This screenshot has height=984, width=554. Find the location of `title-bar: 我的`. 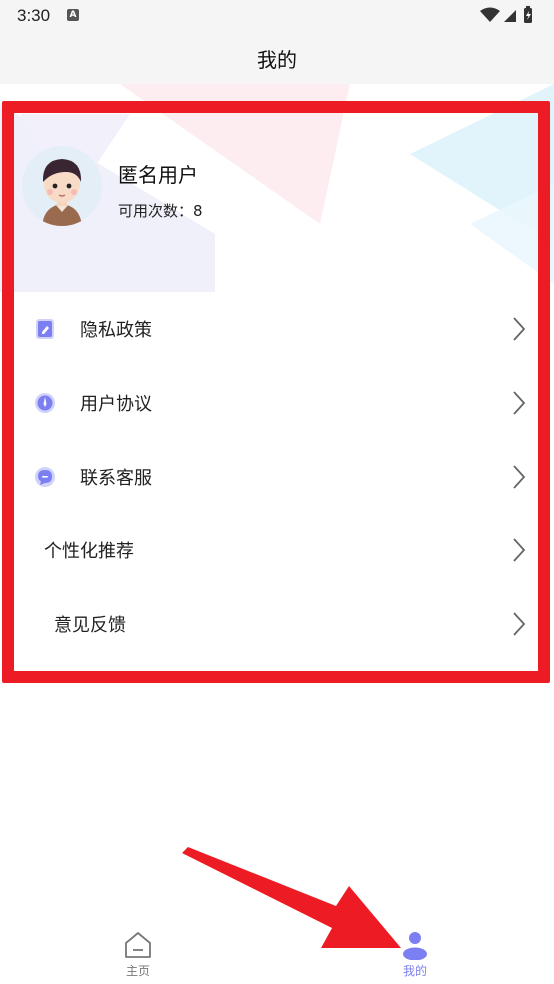

title-bar: 我的 is located at coordinates (277, 58).